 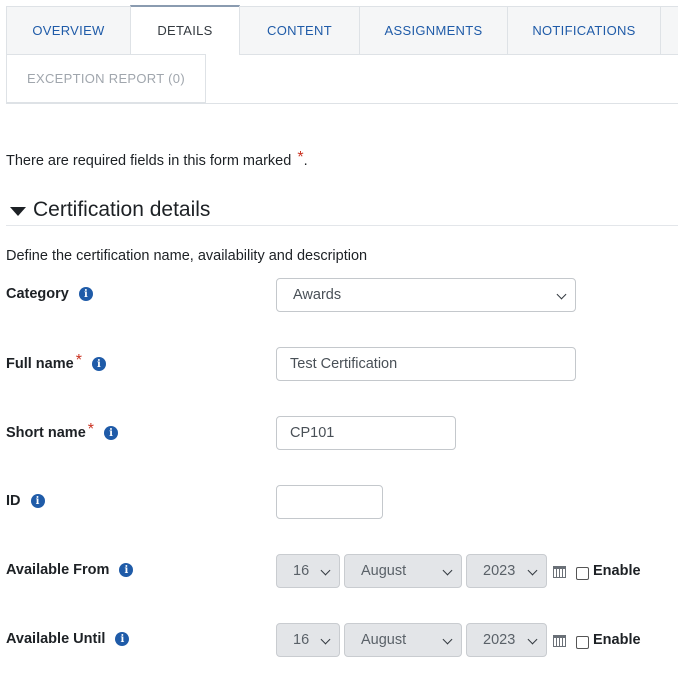 I want to click on tab-notifications: NOTIFICATIONS, so click(x=584, y=30).